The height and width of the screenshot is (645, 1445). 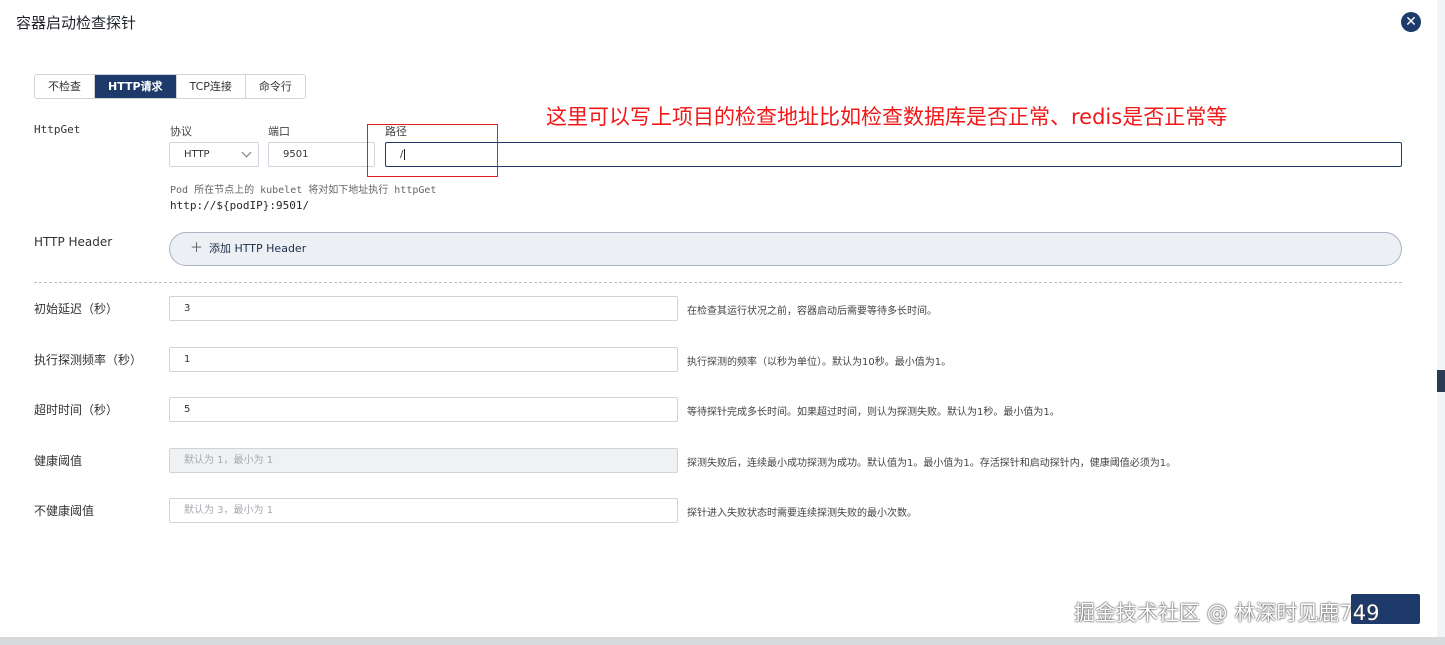 What do you see at coordinates (258, 248) in the screenshot?
I see `add-http-header-label: 添加 HTTP Header` at bounding box center [258, 248].